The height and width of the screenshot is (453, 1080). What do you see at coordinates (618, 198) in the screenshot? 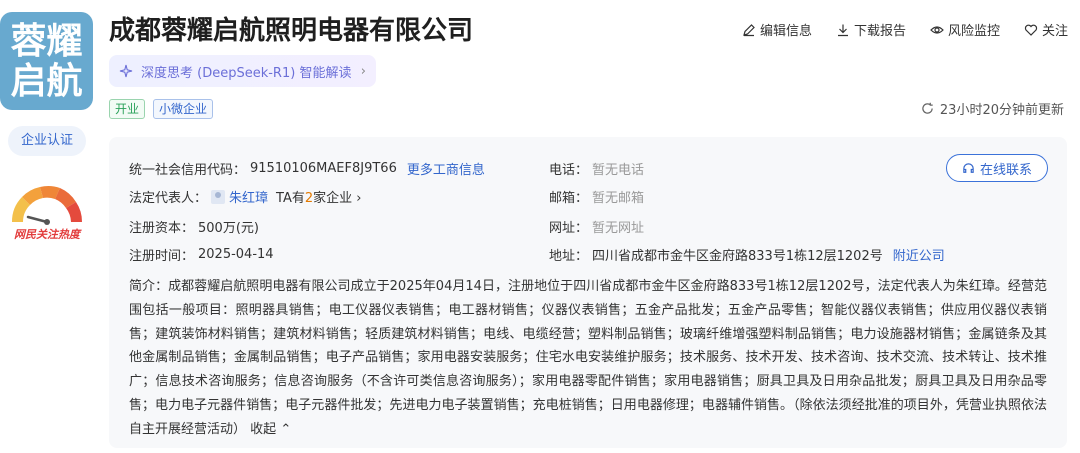
I see `email-value: 暂无邮箱` at bounding box center [618, 198].